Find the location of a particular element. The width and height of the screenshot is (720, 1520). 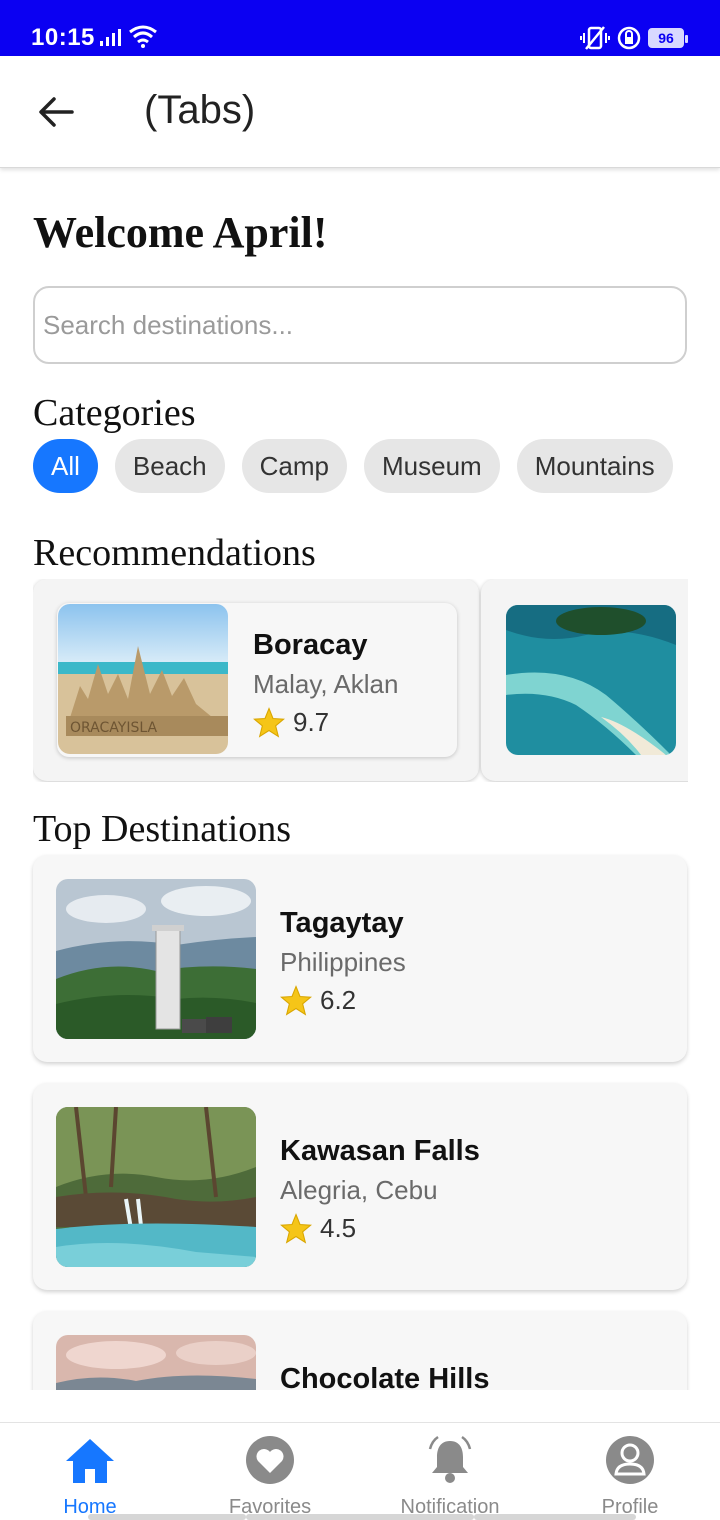

destination-card: Tagaytay Philippines 6.2 is located at coordinates (360, 958).